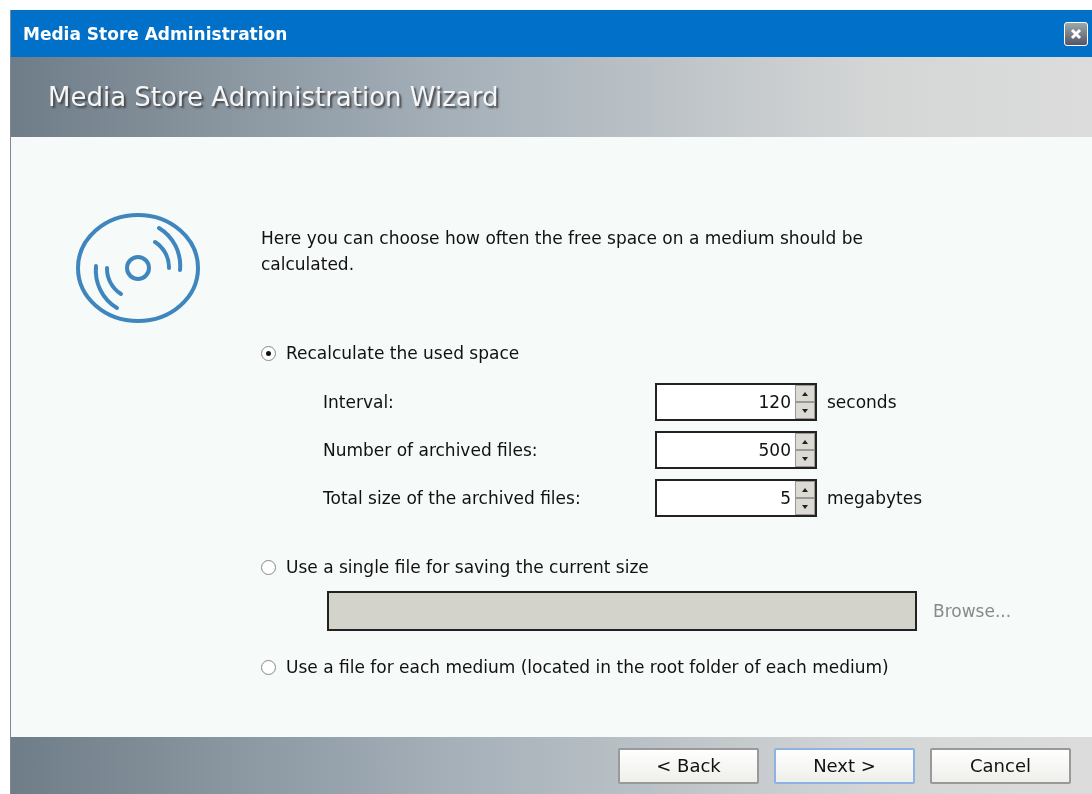  I want to click on unit-label: seconds, so click(862, 402).